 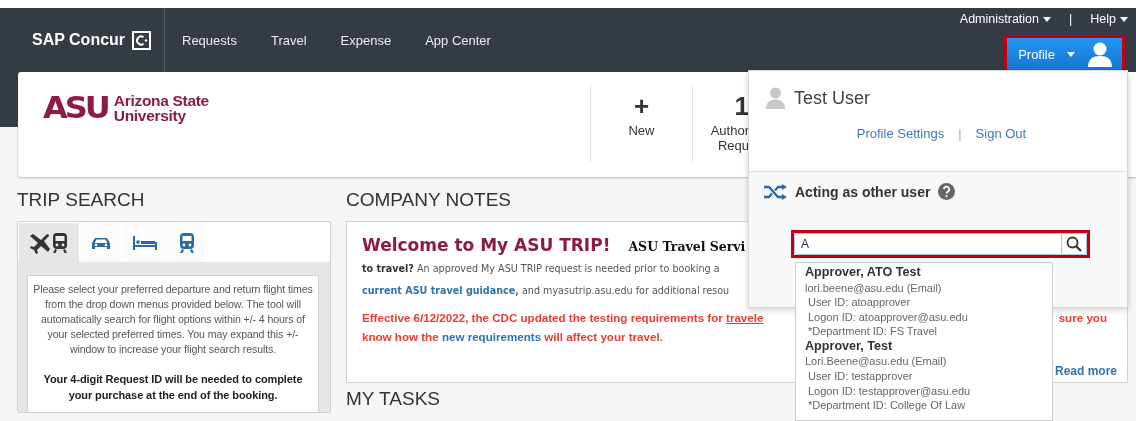 What do you see at coordinates (81, 200) in the screenshot?
I see `section-title: TRIP SEARCH` at bounding box center [81, 200].